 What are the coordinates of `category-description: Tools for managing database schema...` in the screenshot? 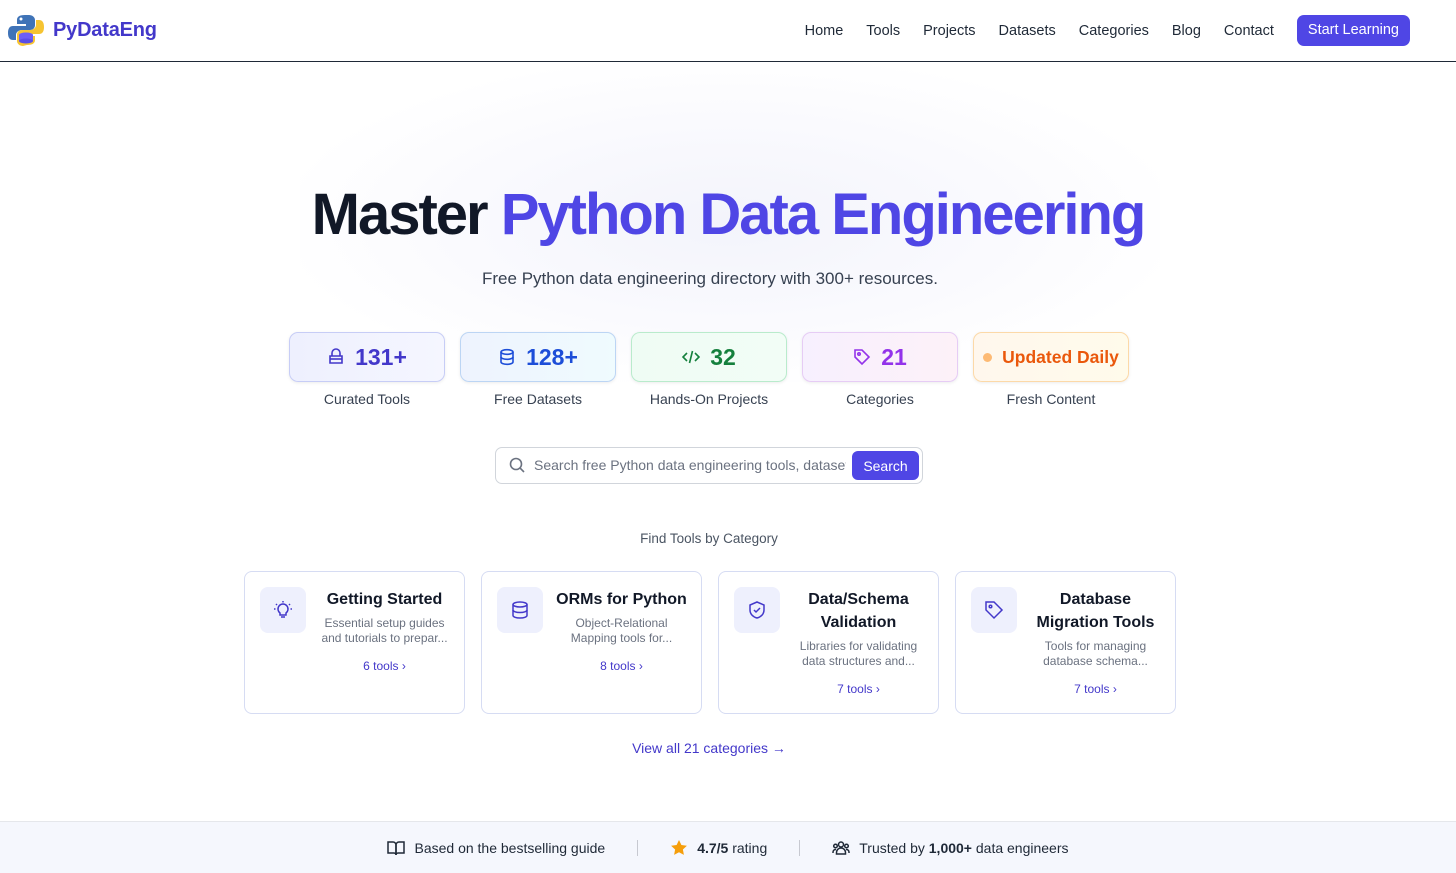 It's located at (1095, 653).